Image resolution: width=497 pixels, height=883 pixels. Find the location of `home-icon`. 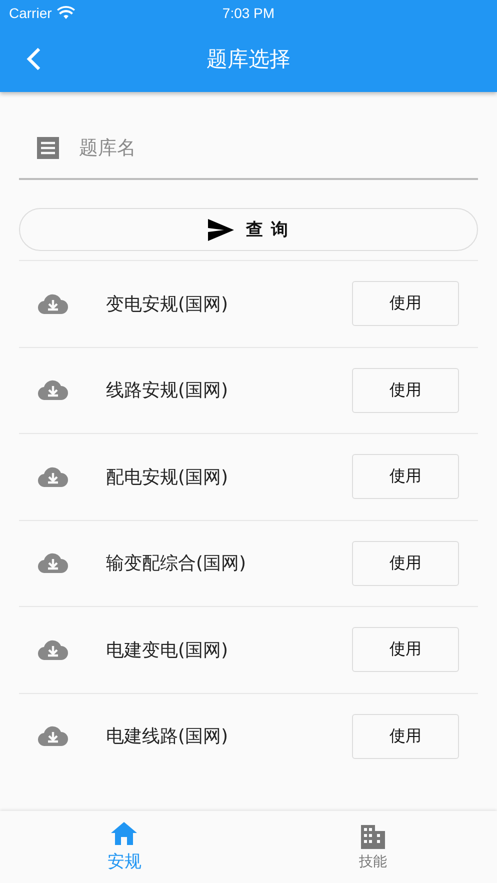

home-icon is located at coordinates (124, 833).